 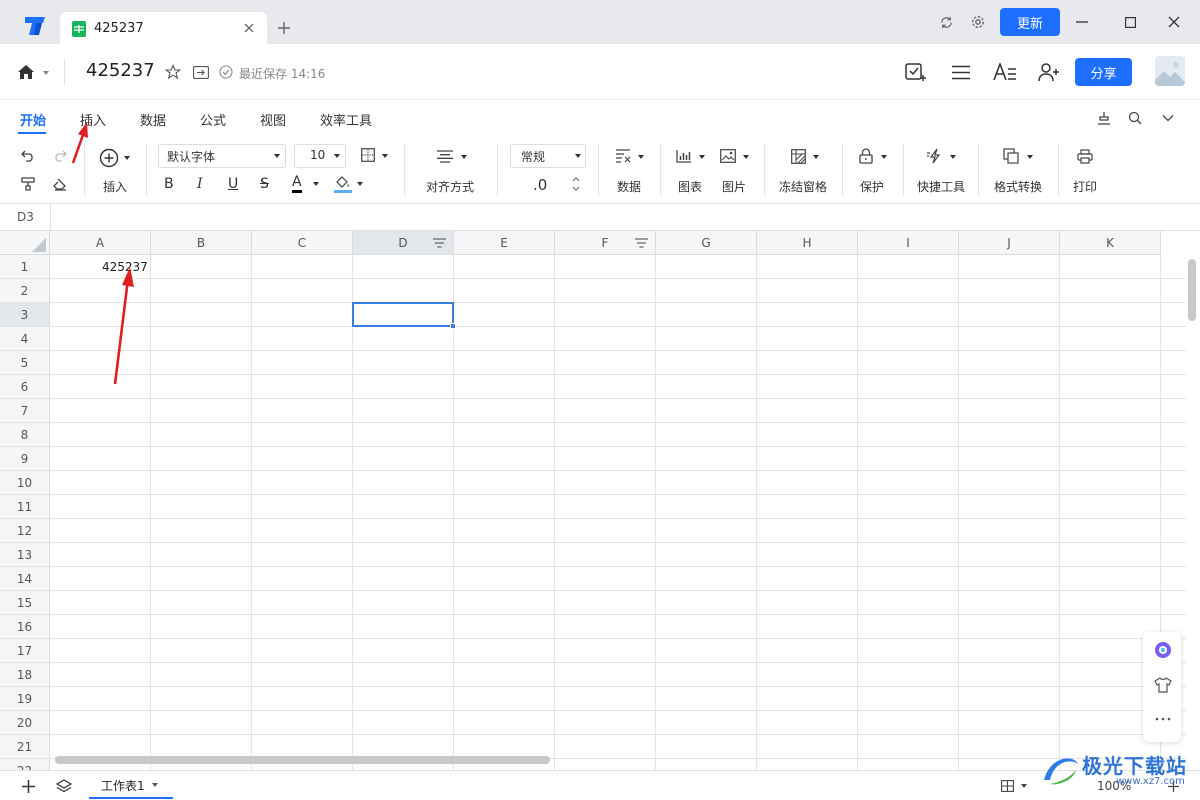 What do you see at coordinates (201, 72) in the screenshot?
I see `move-to-folder-icon` at bounding box center [201, 72].